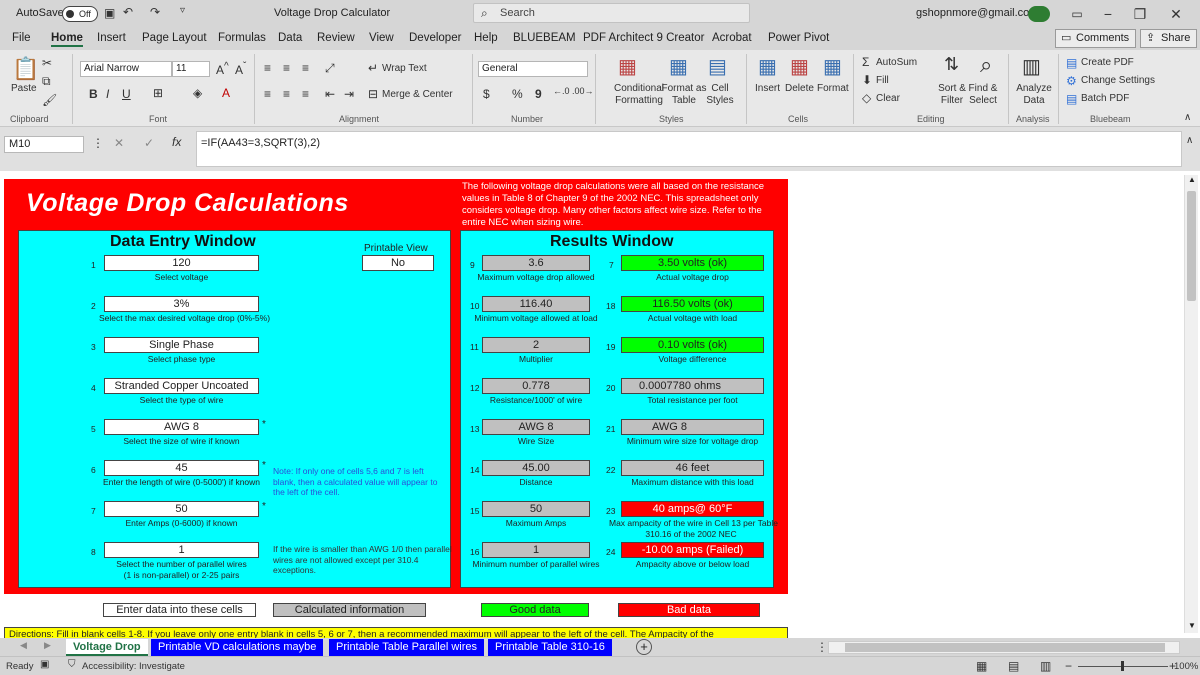  What do you see at coordinates (107, 647) in the screenshot?
I see `tab-voltage-drop: Voltage Drop` at bounding box center [107, 647].